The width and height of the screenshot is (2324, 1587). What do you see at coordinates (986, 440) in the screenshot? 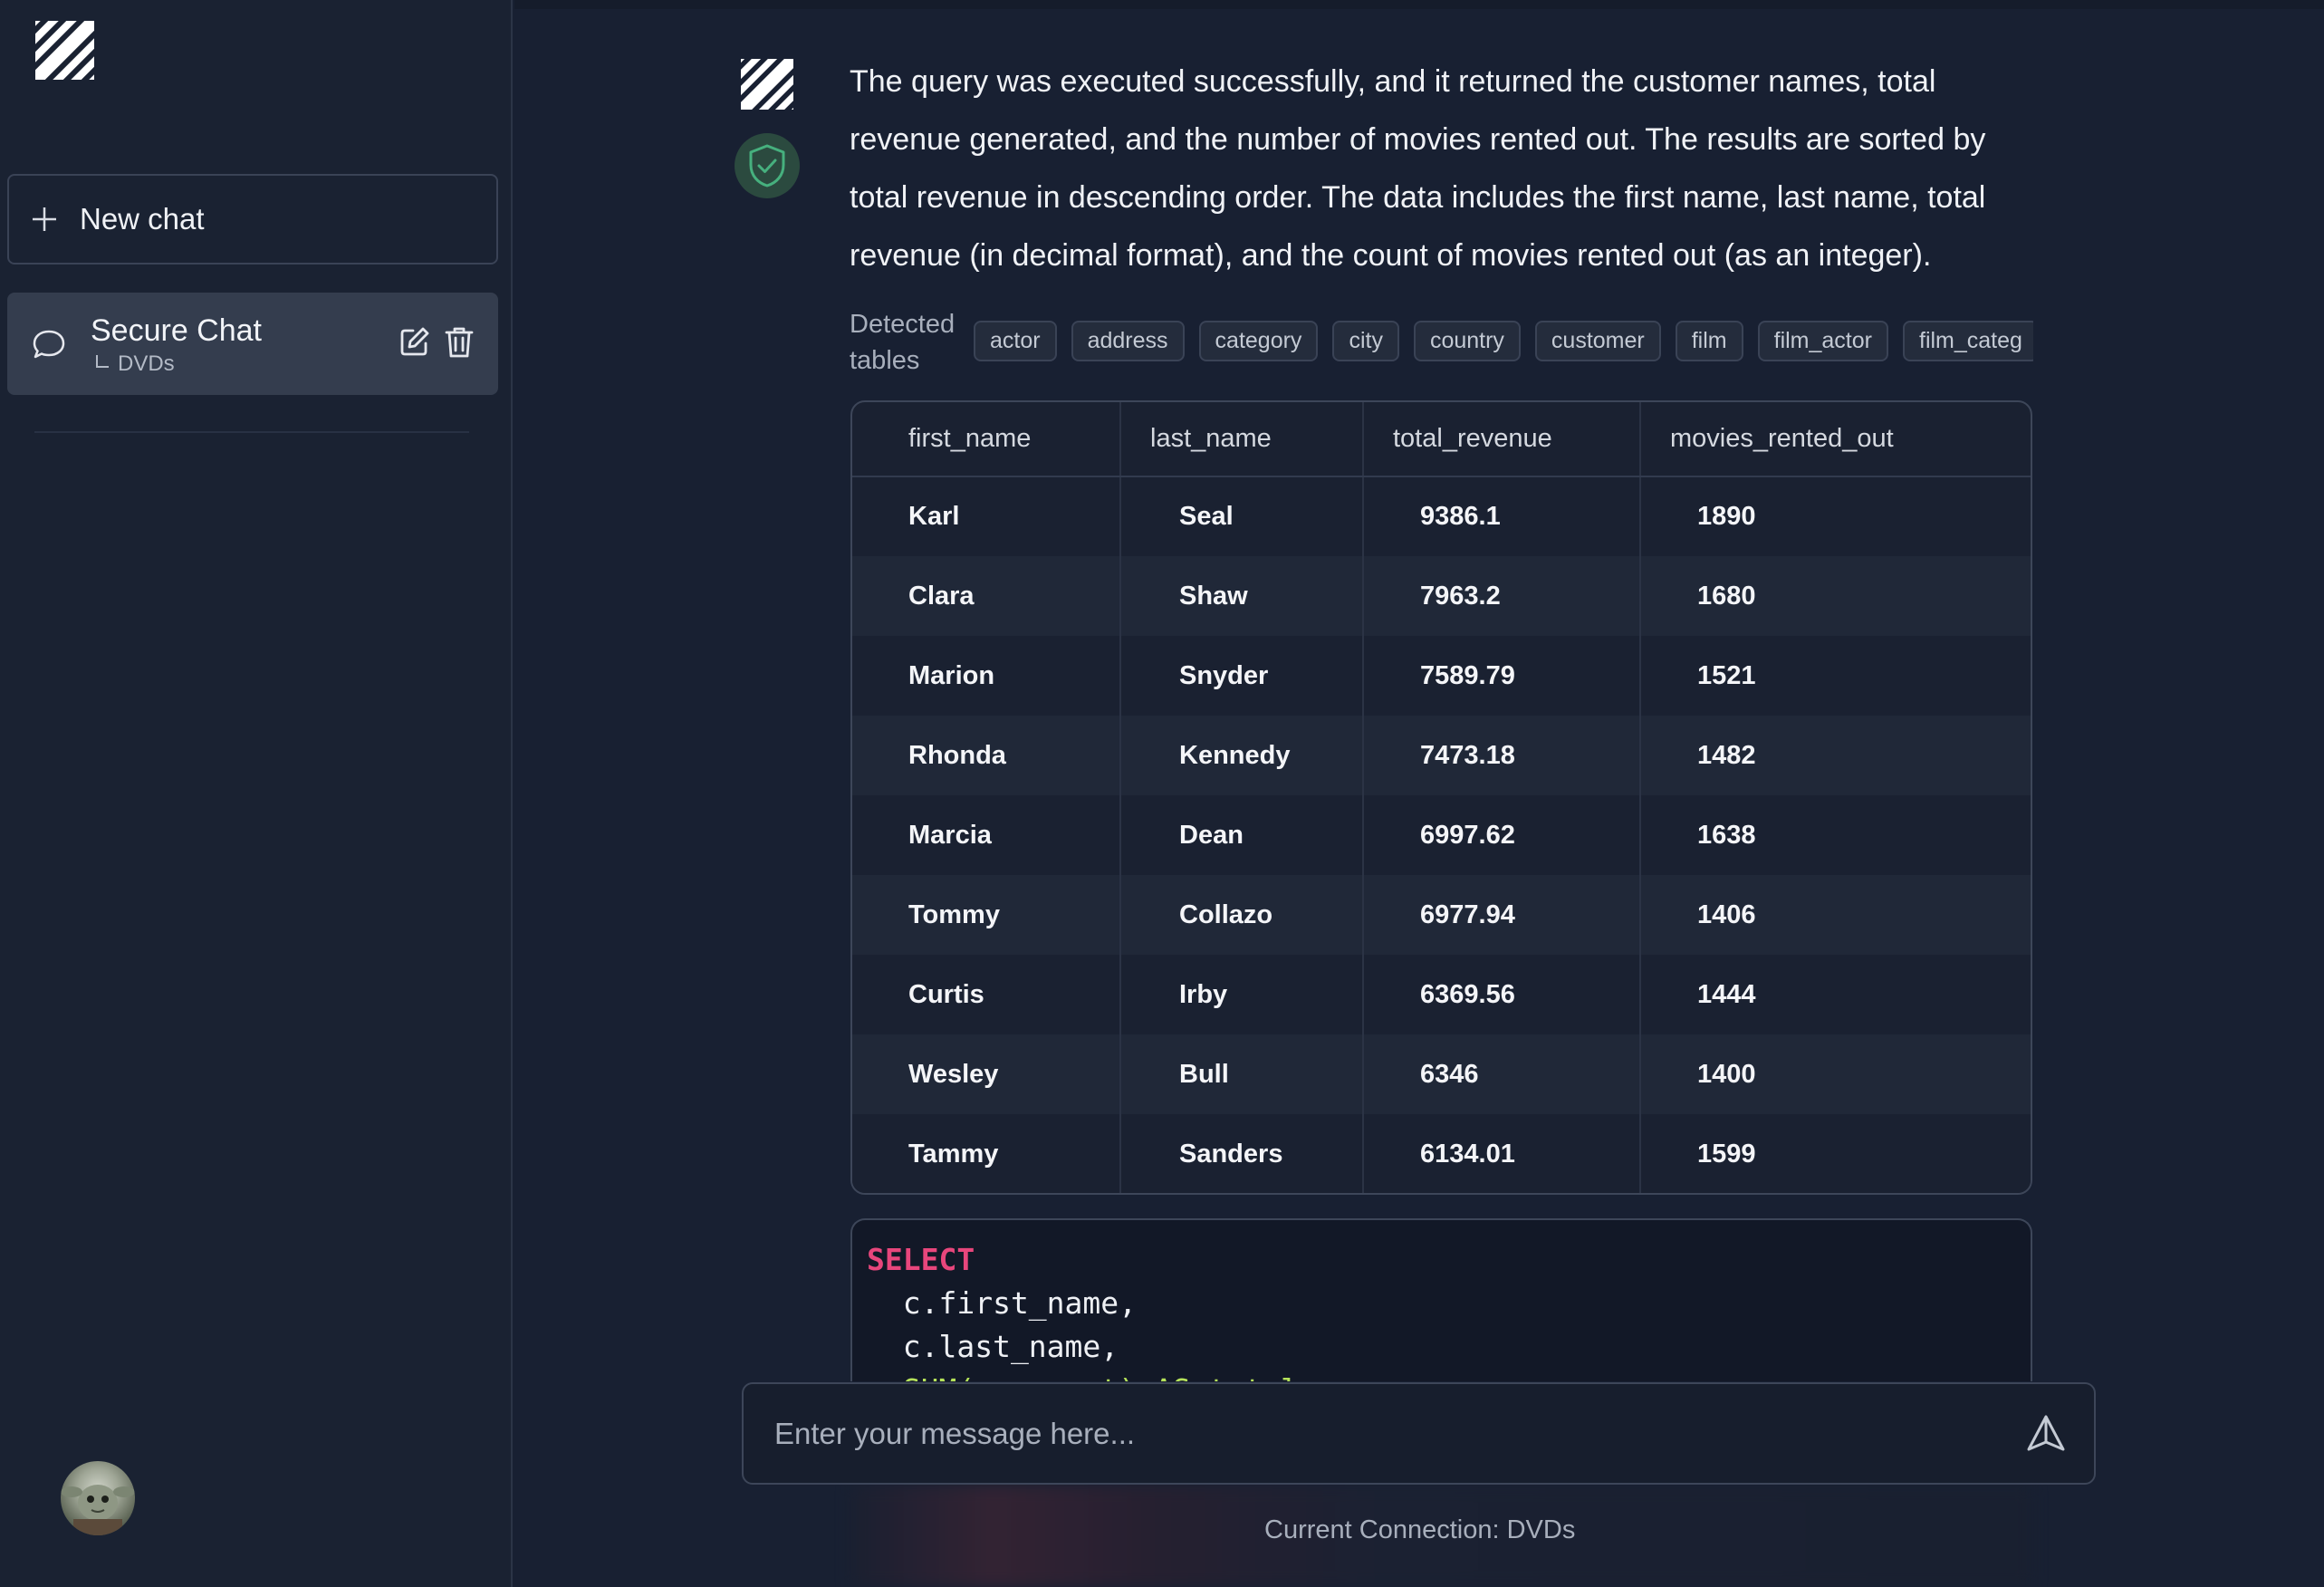
I see `column-header: first_name` at bounding box center [986, 440].